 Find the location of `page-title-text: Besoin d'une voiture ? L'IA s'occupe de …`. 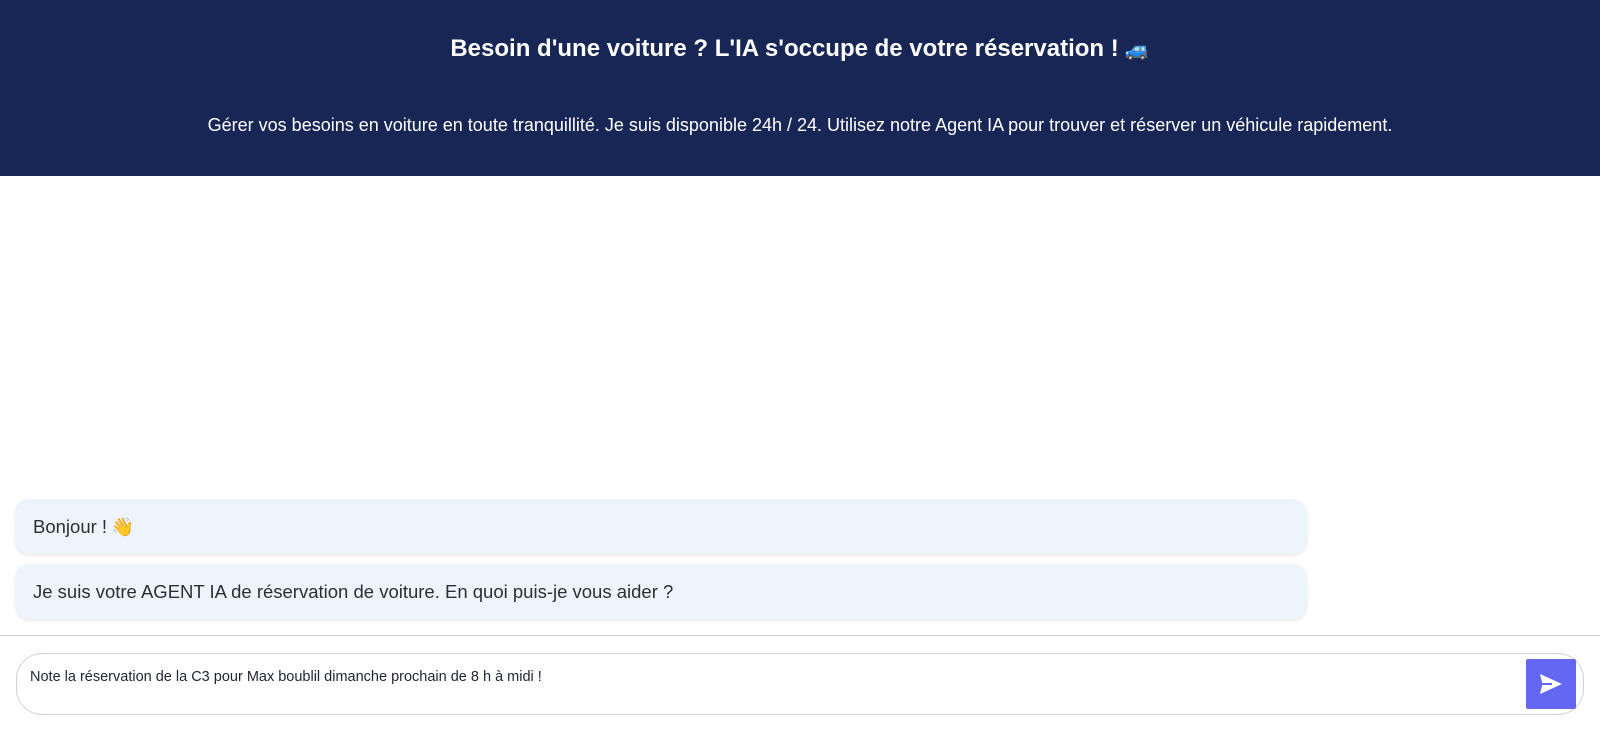

page-title-text: Besoin d'une voiture ? L'IA s'occupe de … is located at coordinates (784, 48).